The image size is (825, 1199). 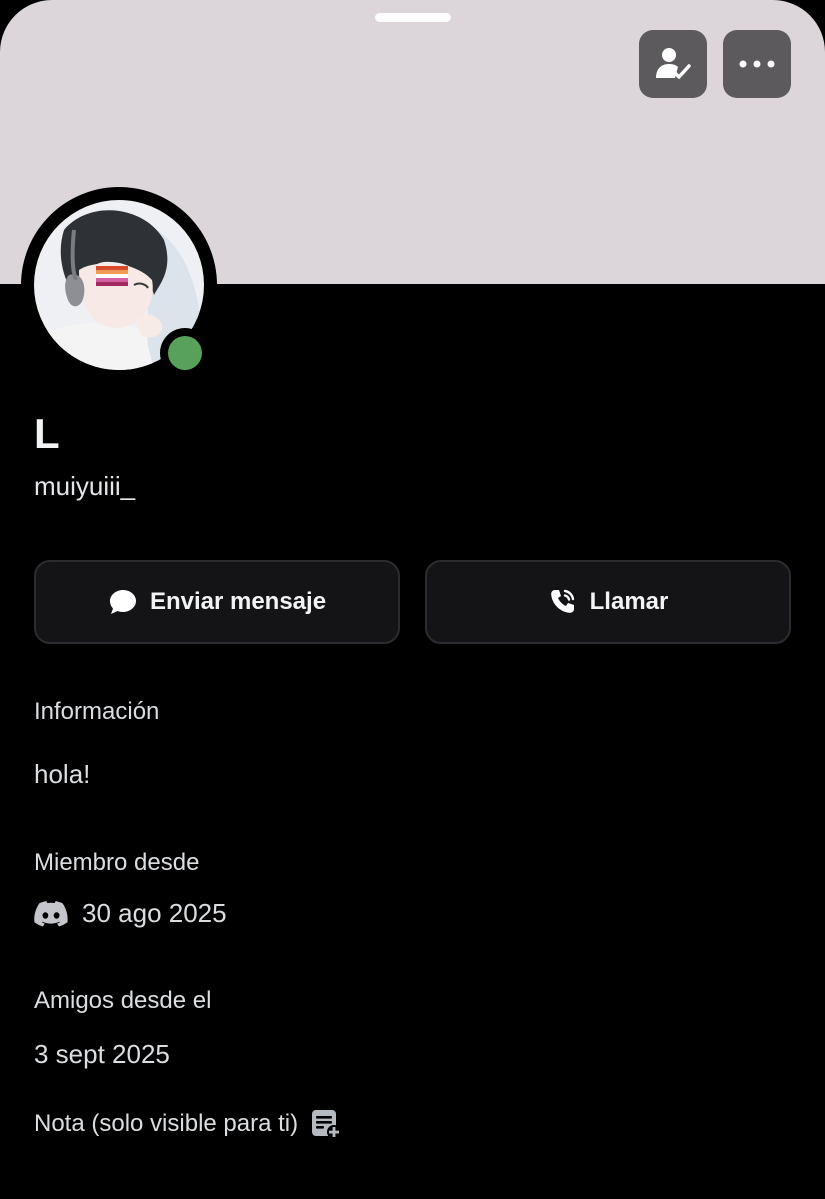 I want to click on friend-status-button, so click(x=673, y=64).